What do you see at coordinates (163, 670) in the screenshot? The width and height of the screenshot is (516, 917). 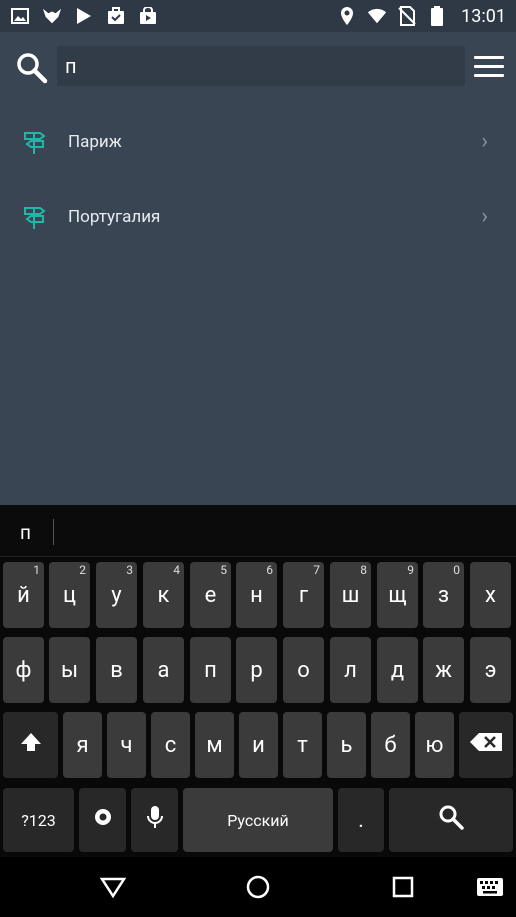 I see `key: а` at bounding box center [163, 670].